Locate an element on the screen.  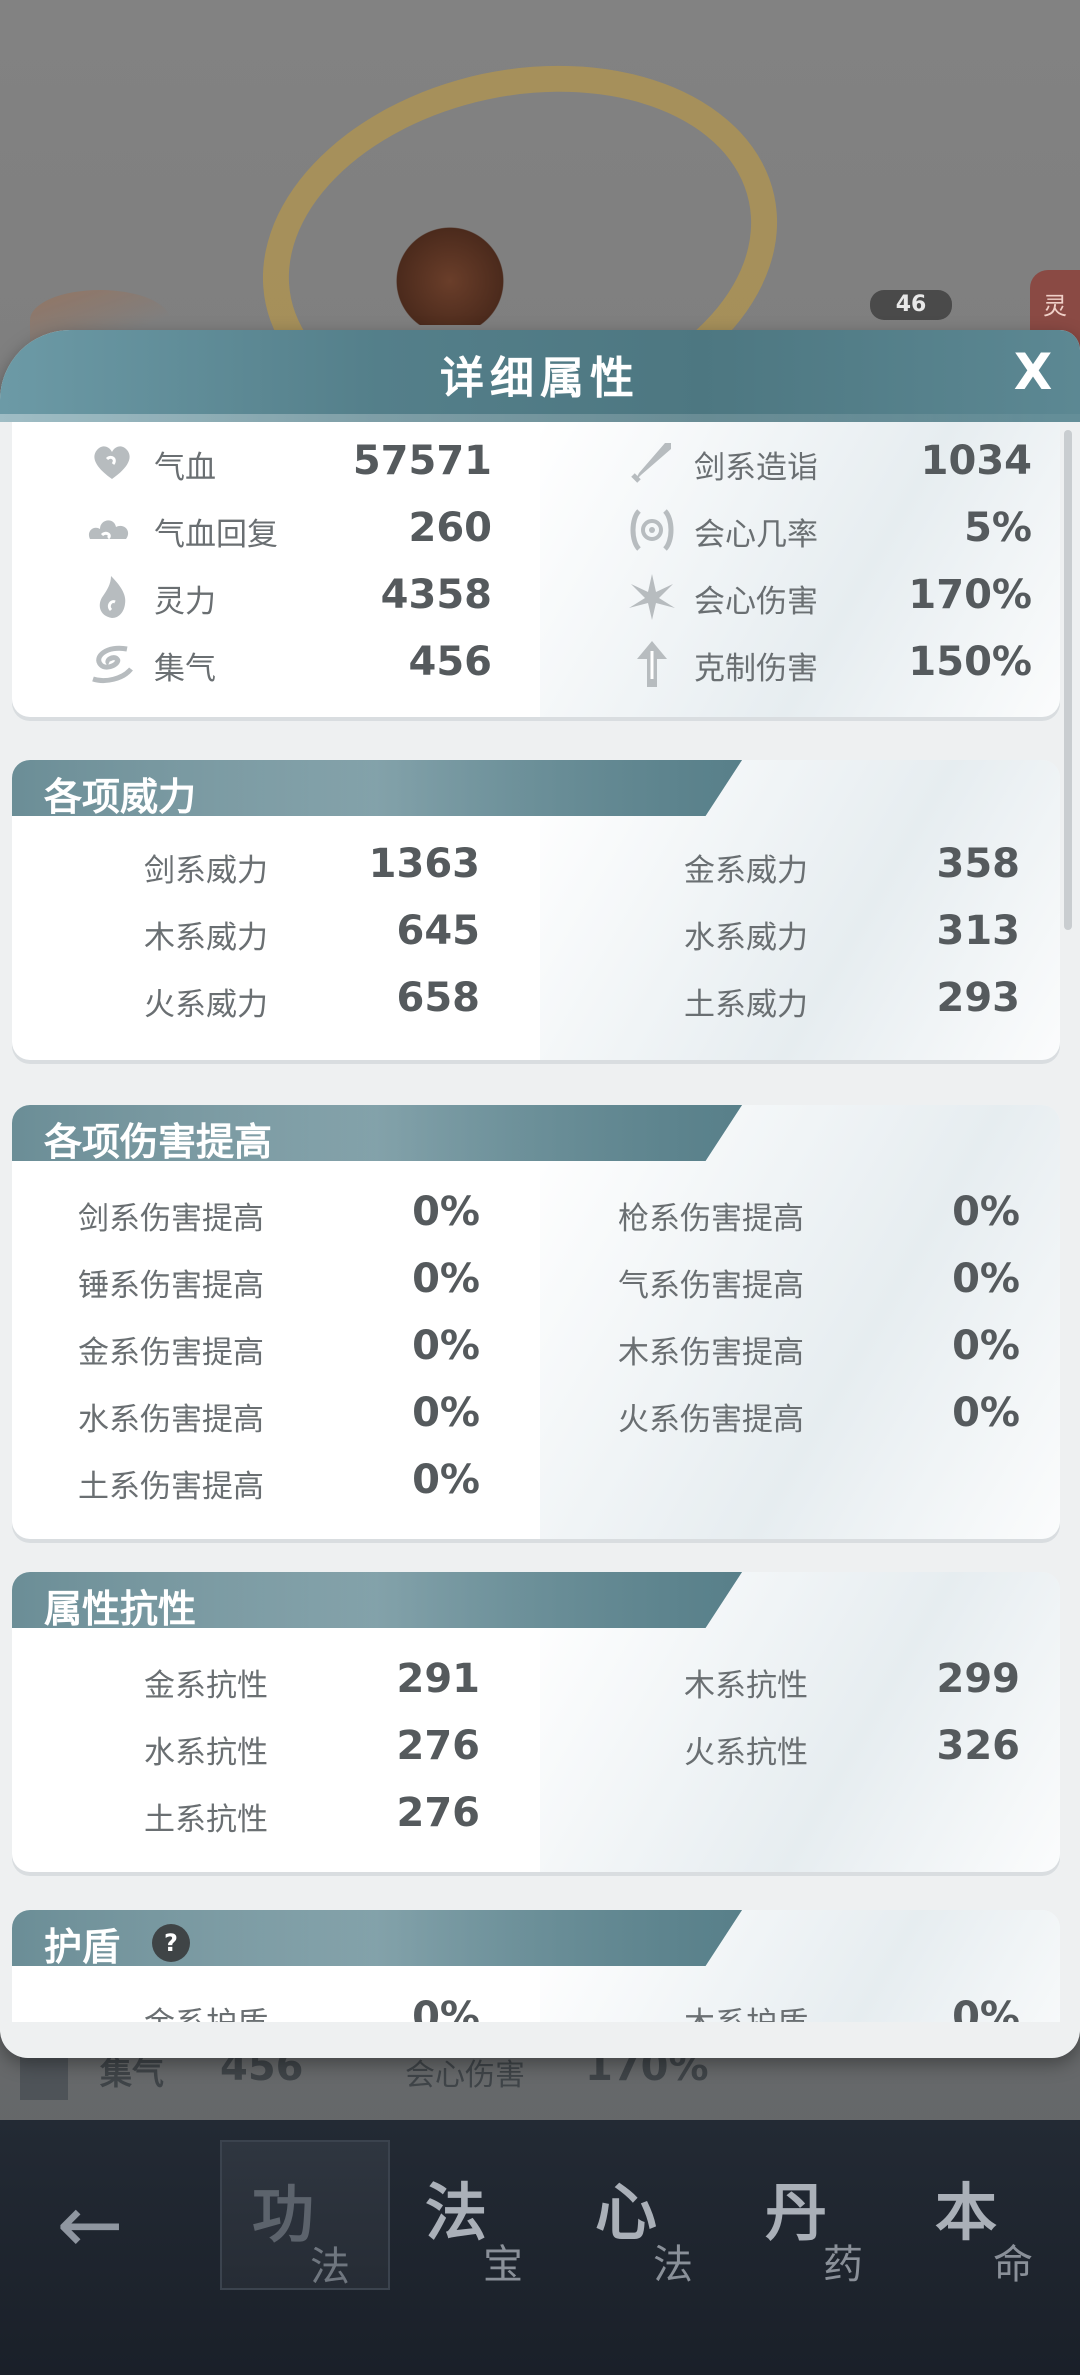
stat-label: 会心伤害 is located at coordinates (756, 602).